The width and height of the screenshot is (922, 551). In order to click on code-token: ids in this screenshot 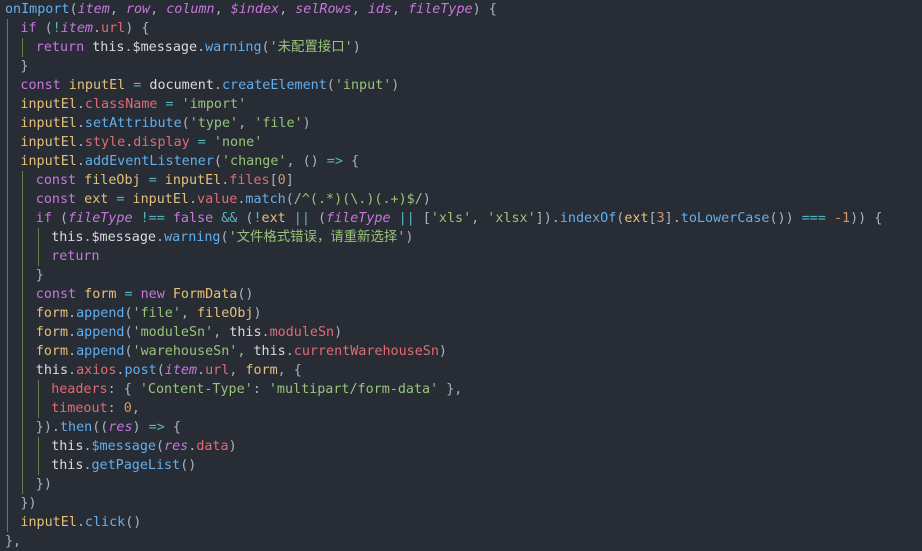, I will do `click(379, 9)`.